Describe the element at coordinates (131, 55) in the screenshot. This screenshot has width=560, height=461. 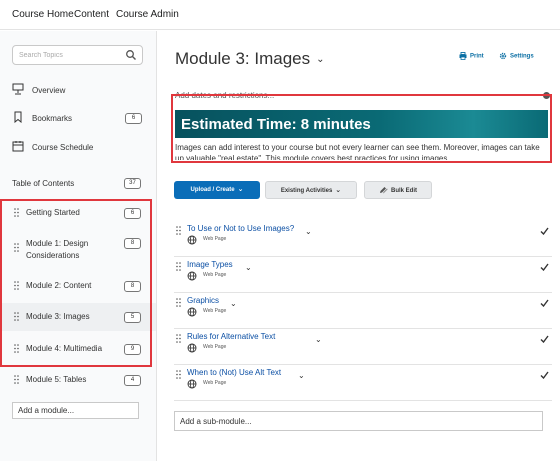
I see `search-icon` at that location.